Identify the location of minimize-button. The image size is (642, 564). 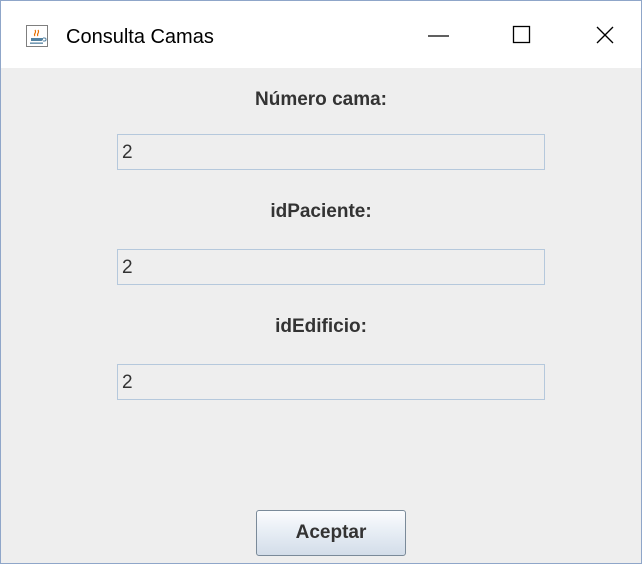
(440, 34).